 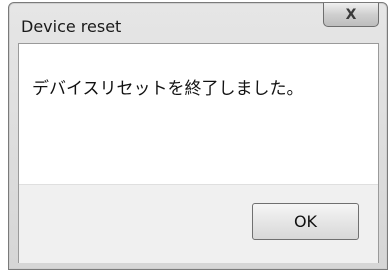 What do you see at coordinates (198, 22) in the screenshot?
I see `title-bar: Device reset X` at bounding box center [198, 22].